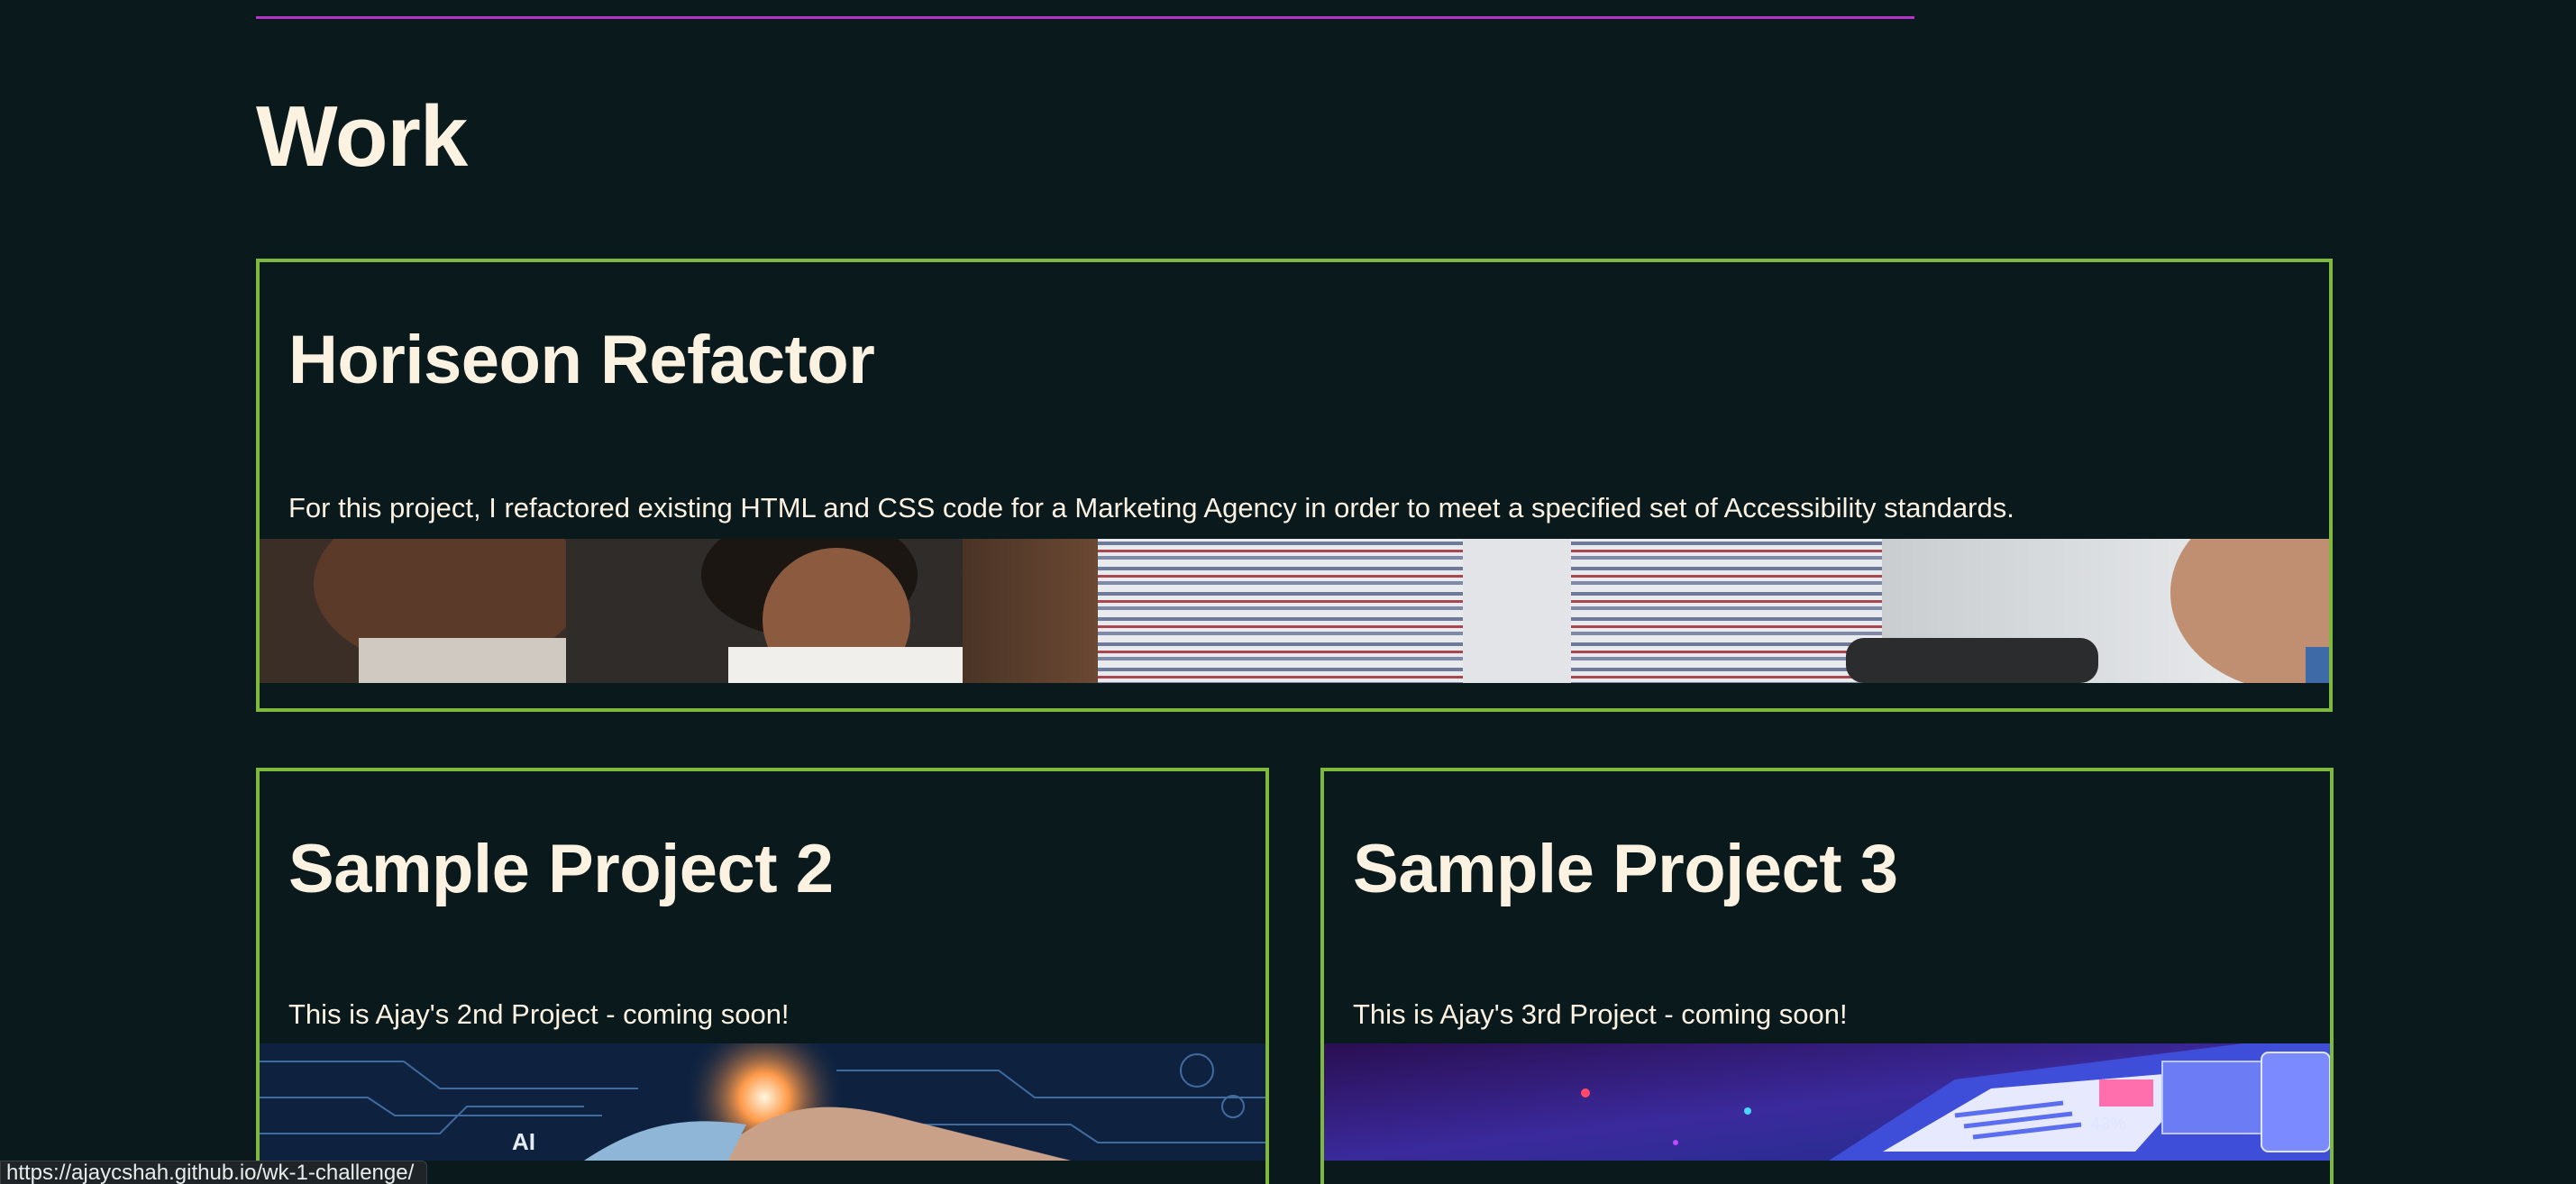  What do you see at coordinates (2108, 1124) in the screenshot?
I see `dashboard-percent-label: 43%` at bounding box center [2108, 1124].